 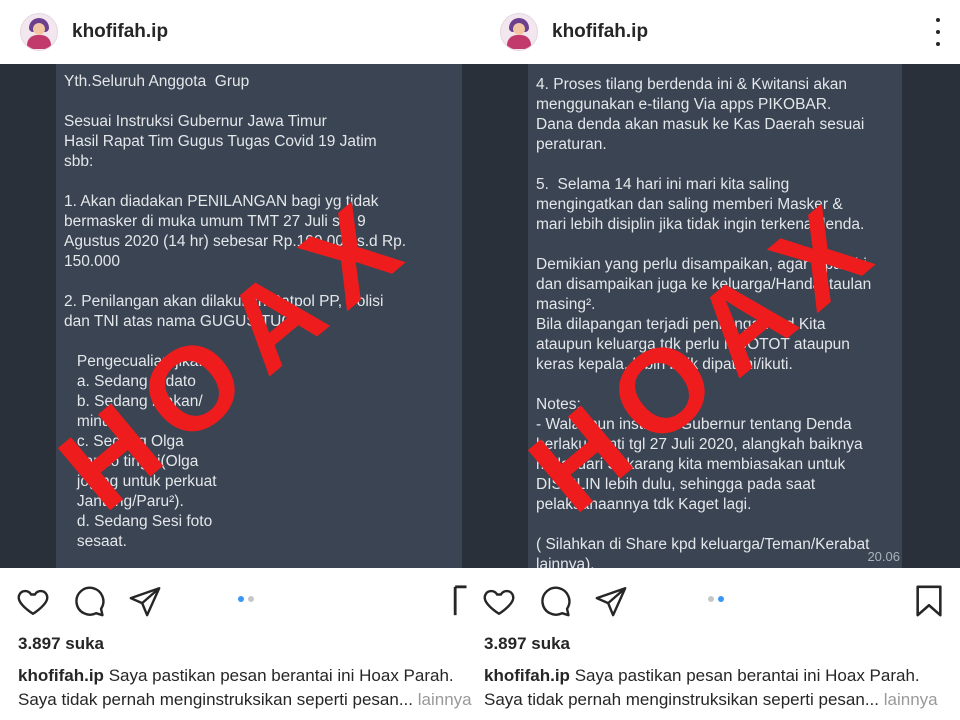 What do you see at coordinates (938, 32) in the screenshot?
I see `more-icon` at bounding box center [938, 32].